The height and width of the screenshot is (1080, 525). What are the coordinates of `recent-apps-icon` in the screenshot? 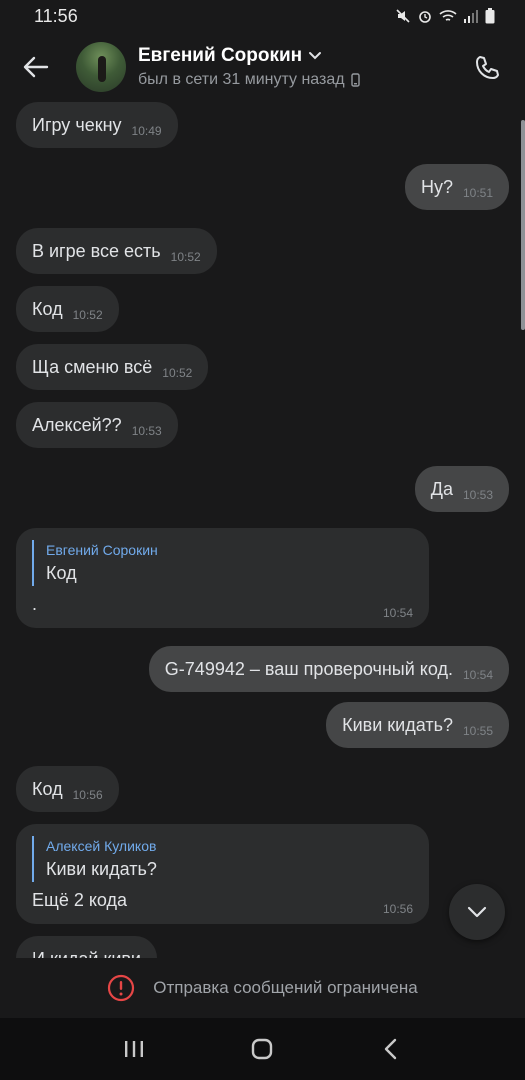 It's located at (134, 1049).